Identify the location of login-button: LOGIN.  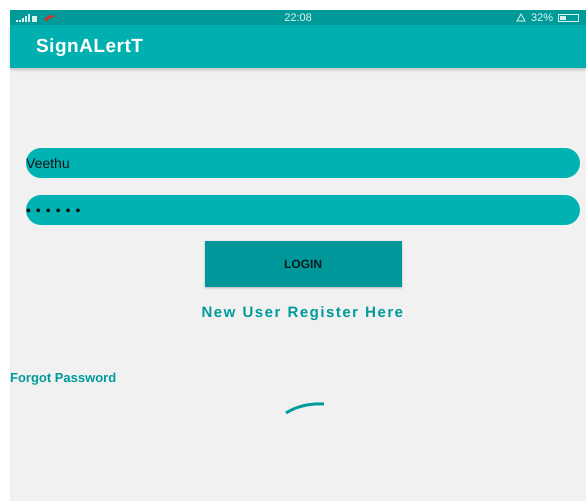
(303, 264).